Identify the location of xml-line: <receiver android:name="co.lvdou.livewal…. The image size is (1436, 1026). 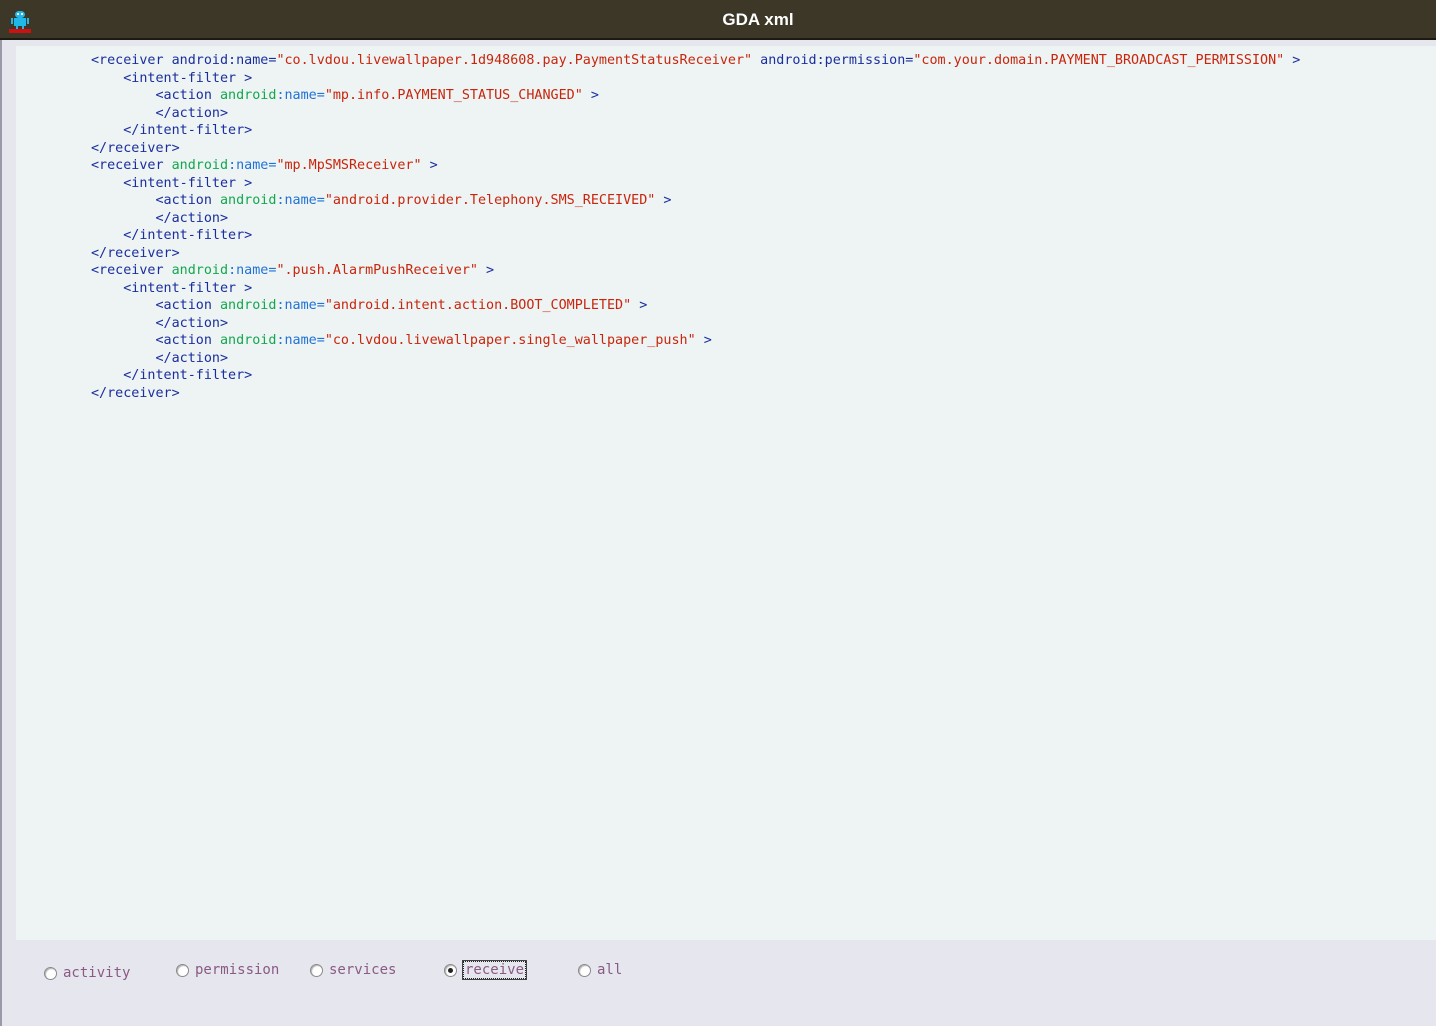
(695, 61).